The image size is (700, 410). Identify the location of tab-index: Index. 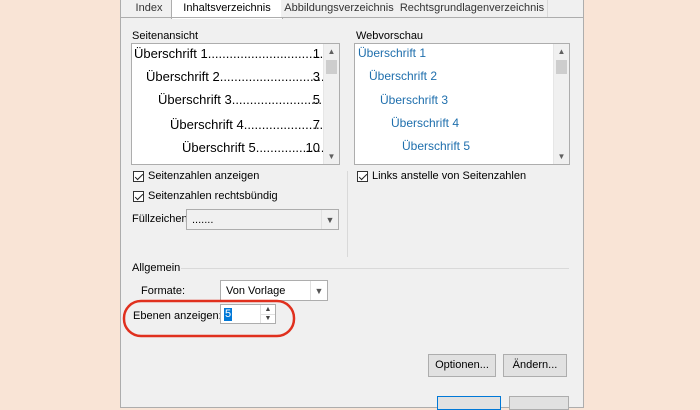
(149, 8).